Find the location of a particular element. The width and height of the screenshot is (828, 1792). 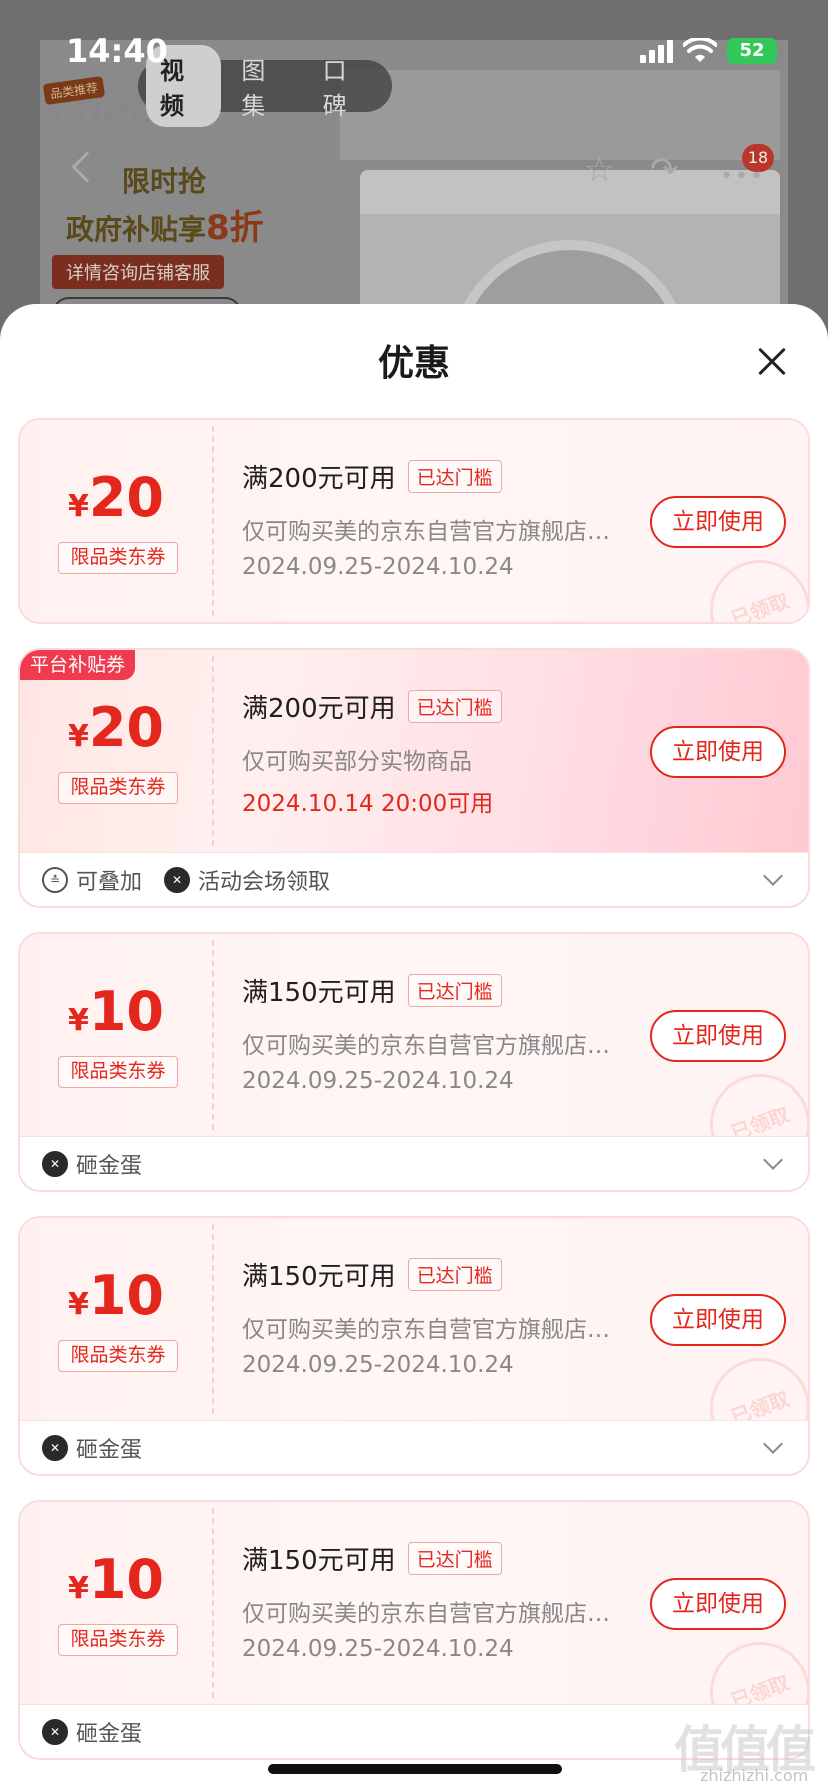

promo-line2-prefix: 政府补贴享 is located at coordinates (136, 229).